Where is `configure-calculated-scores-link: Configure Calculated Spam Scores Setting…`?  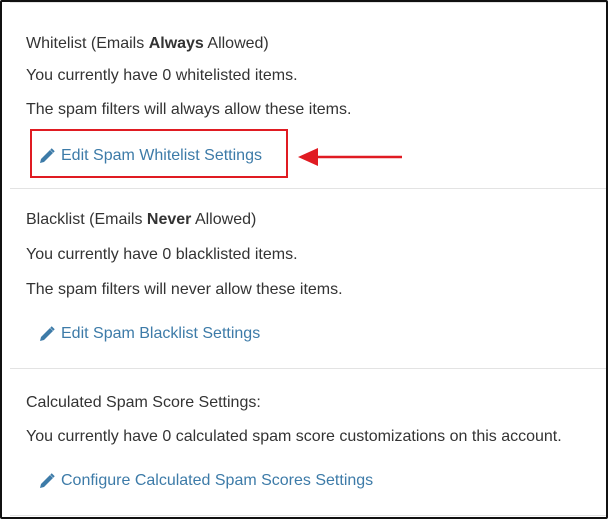
configure-calculated-scores-link: Configure Calculated Spam Scores Setting… is located at coordinates (206, 481).